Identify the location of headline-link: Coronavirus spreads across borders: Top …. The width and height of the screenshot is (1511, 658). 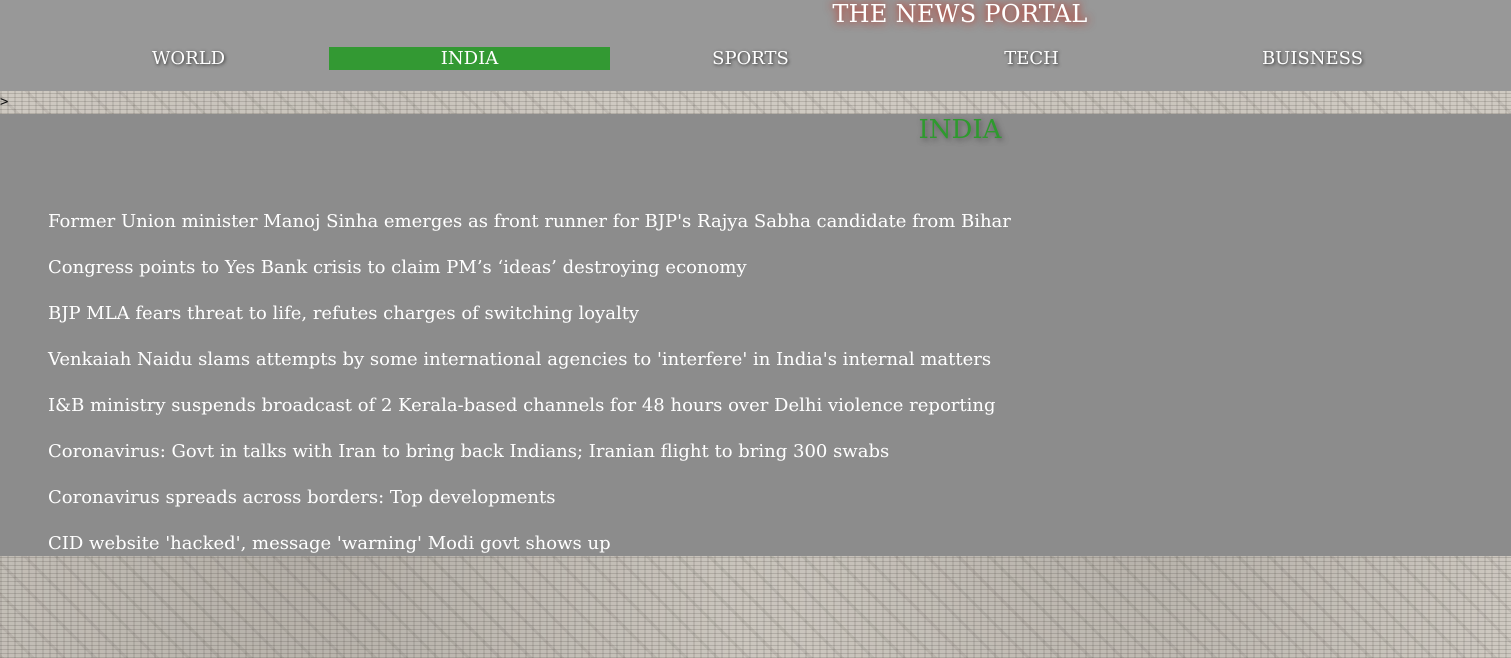
(529, 507).